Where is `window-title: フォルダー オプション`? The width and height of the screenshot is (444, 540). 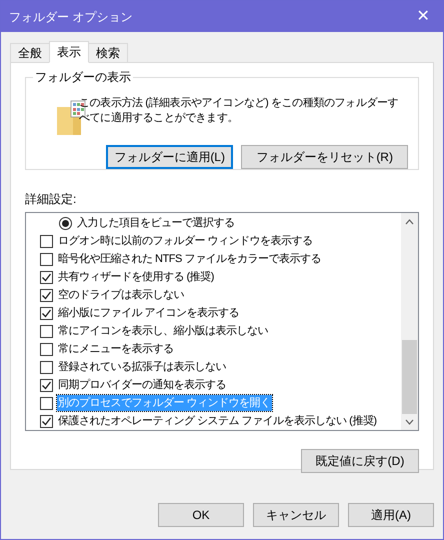 window-title: フォルダー オプション is located at coordinates (70, 17).